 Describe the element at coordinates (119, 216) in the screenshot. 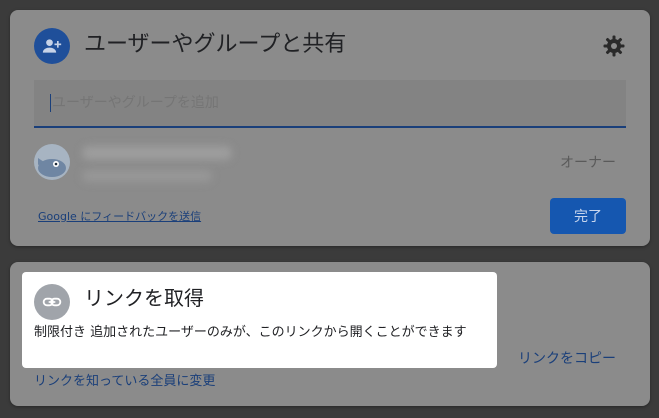

I see `feedback-link: Google にフィードバックを送信` at that location.